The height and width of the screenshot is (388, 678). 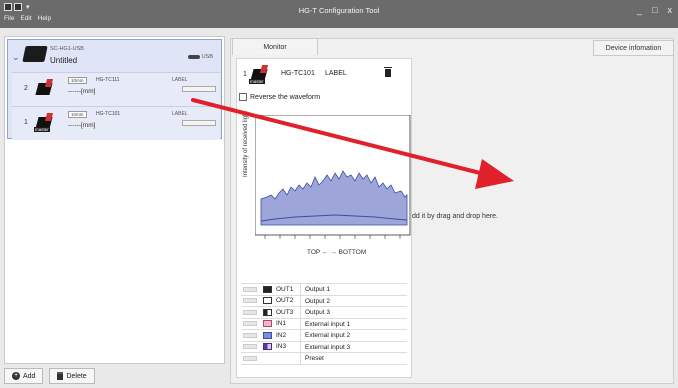 I want to click on legend-desc: Output 1, so click(x=315, y=289).